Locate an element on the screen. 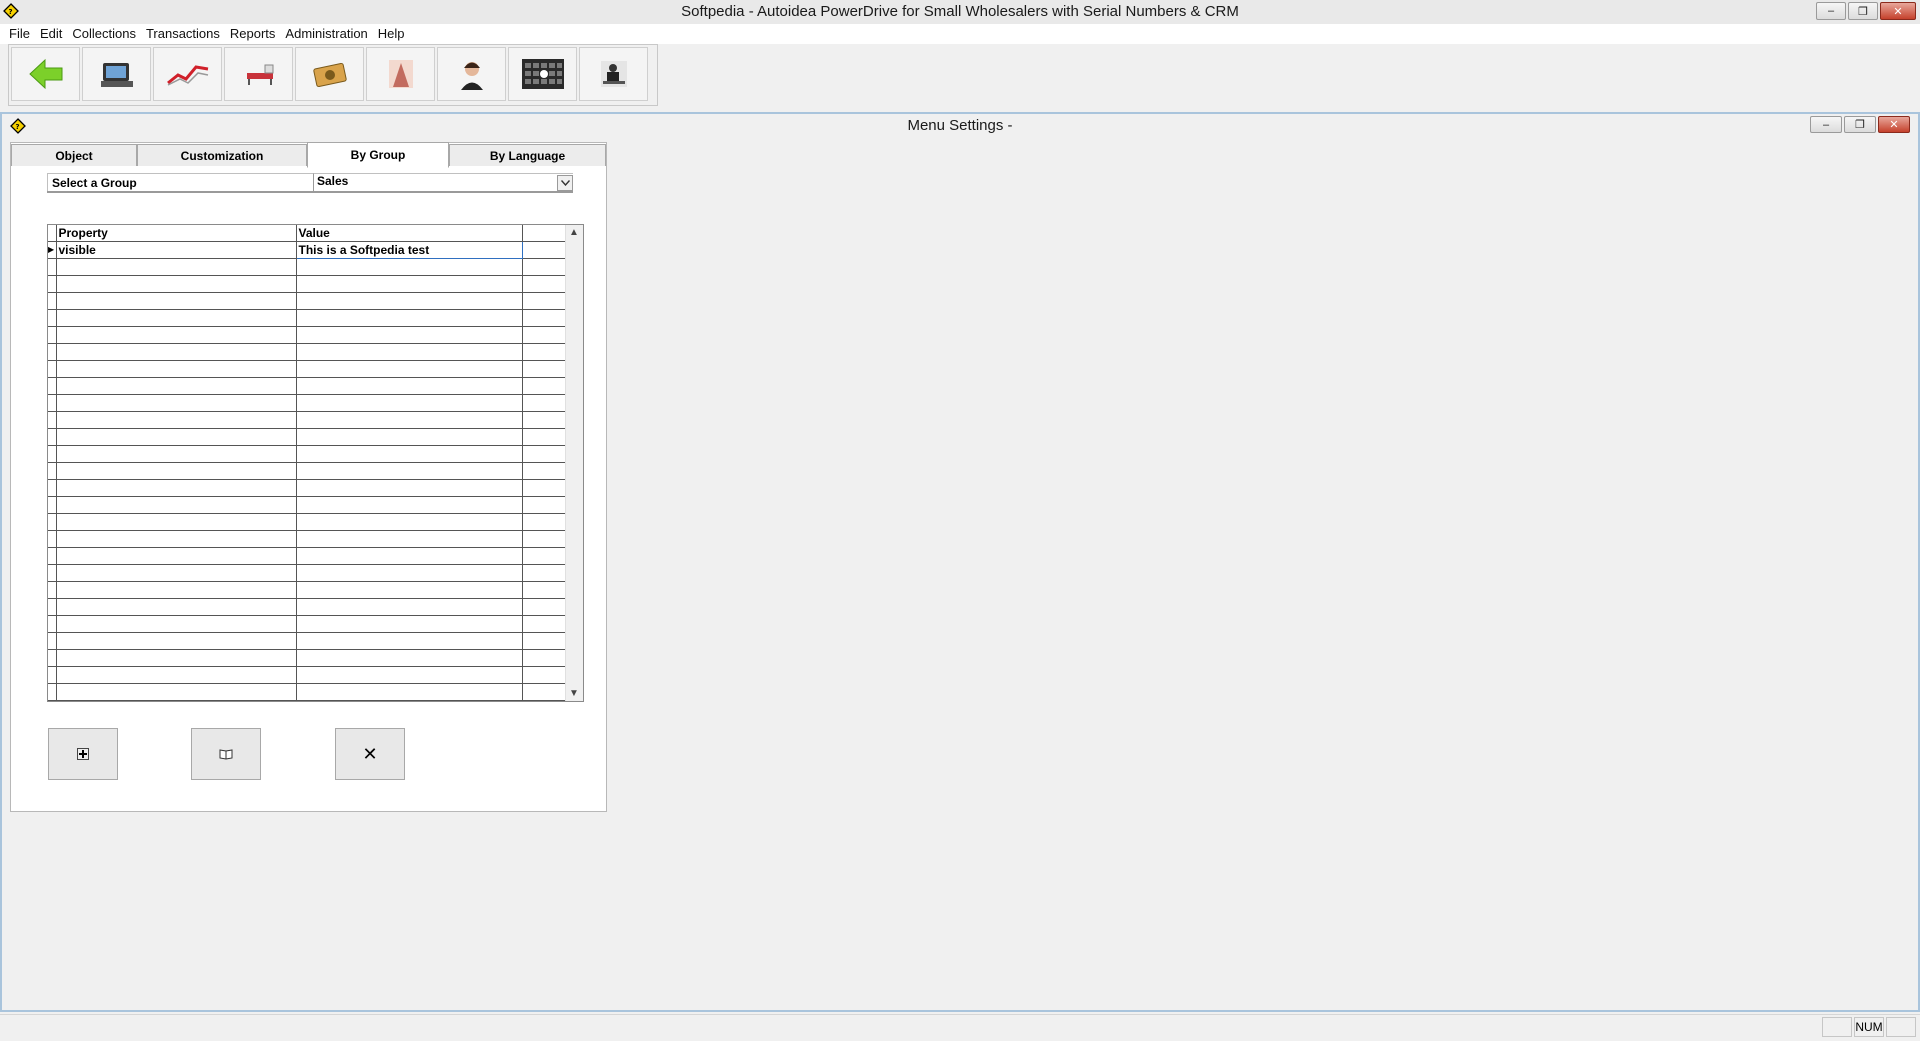 Image resolution: width=1920 pixels, height=1041 pixels. close-button: ✕ is located at coordinates (1898, 11).